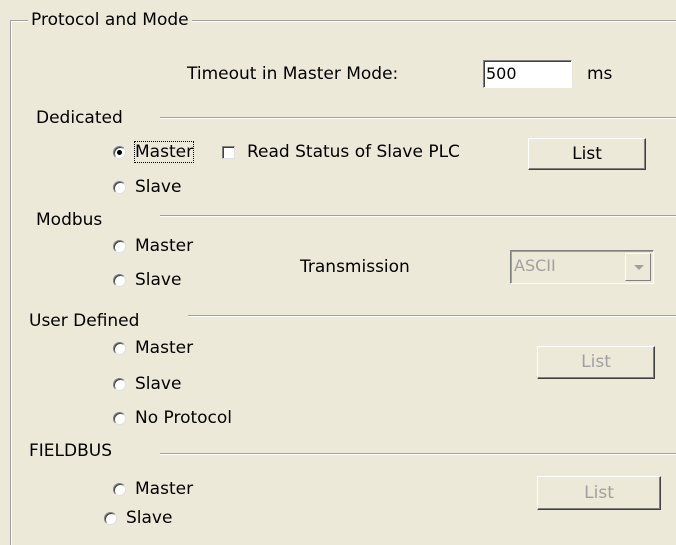  Describe the element at coordinates (355, 267) in the screenshot. I see `transmission-label: Transmission` at that location.